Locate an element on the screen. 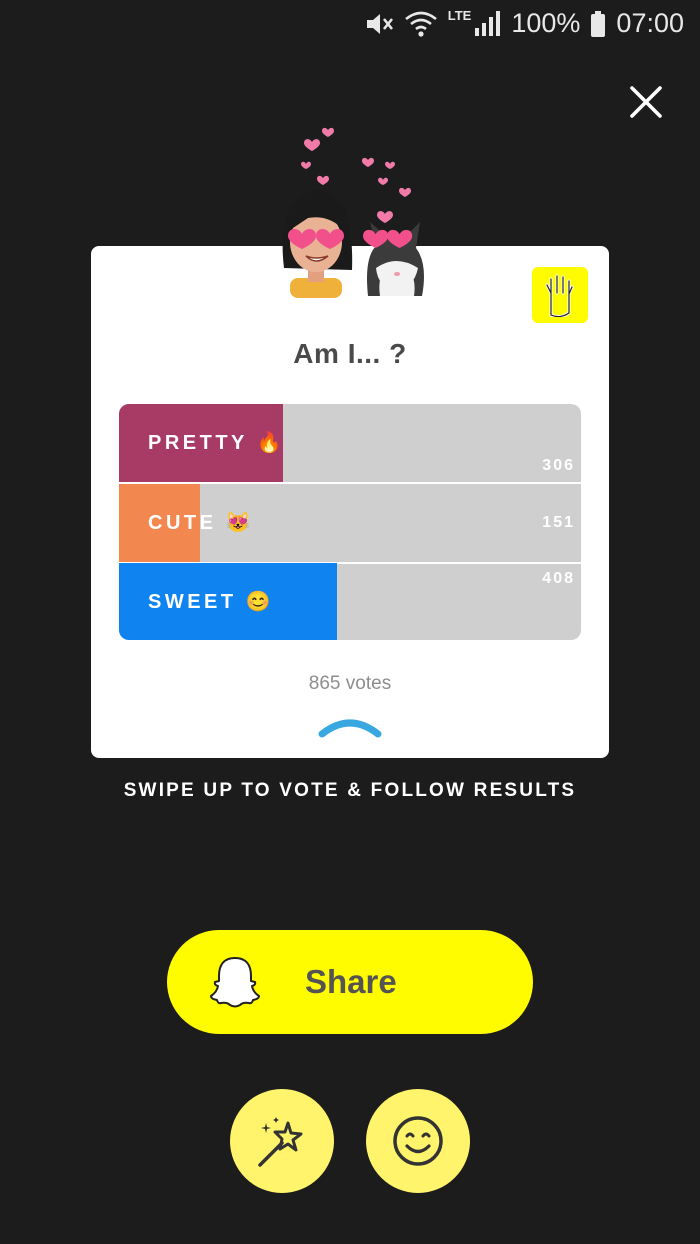 Image resolution: width=700 pixels, height=1244 pixels. magic-wand-icon is located at coordinates (280, 1142).